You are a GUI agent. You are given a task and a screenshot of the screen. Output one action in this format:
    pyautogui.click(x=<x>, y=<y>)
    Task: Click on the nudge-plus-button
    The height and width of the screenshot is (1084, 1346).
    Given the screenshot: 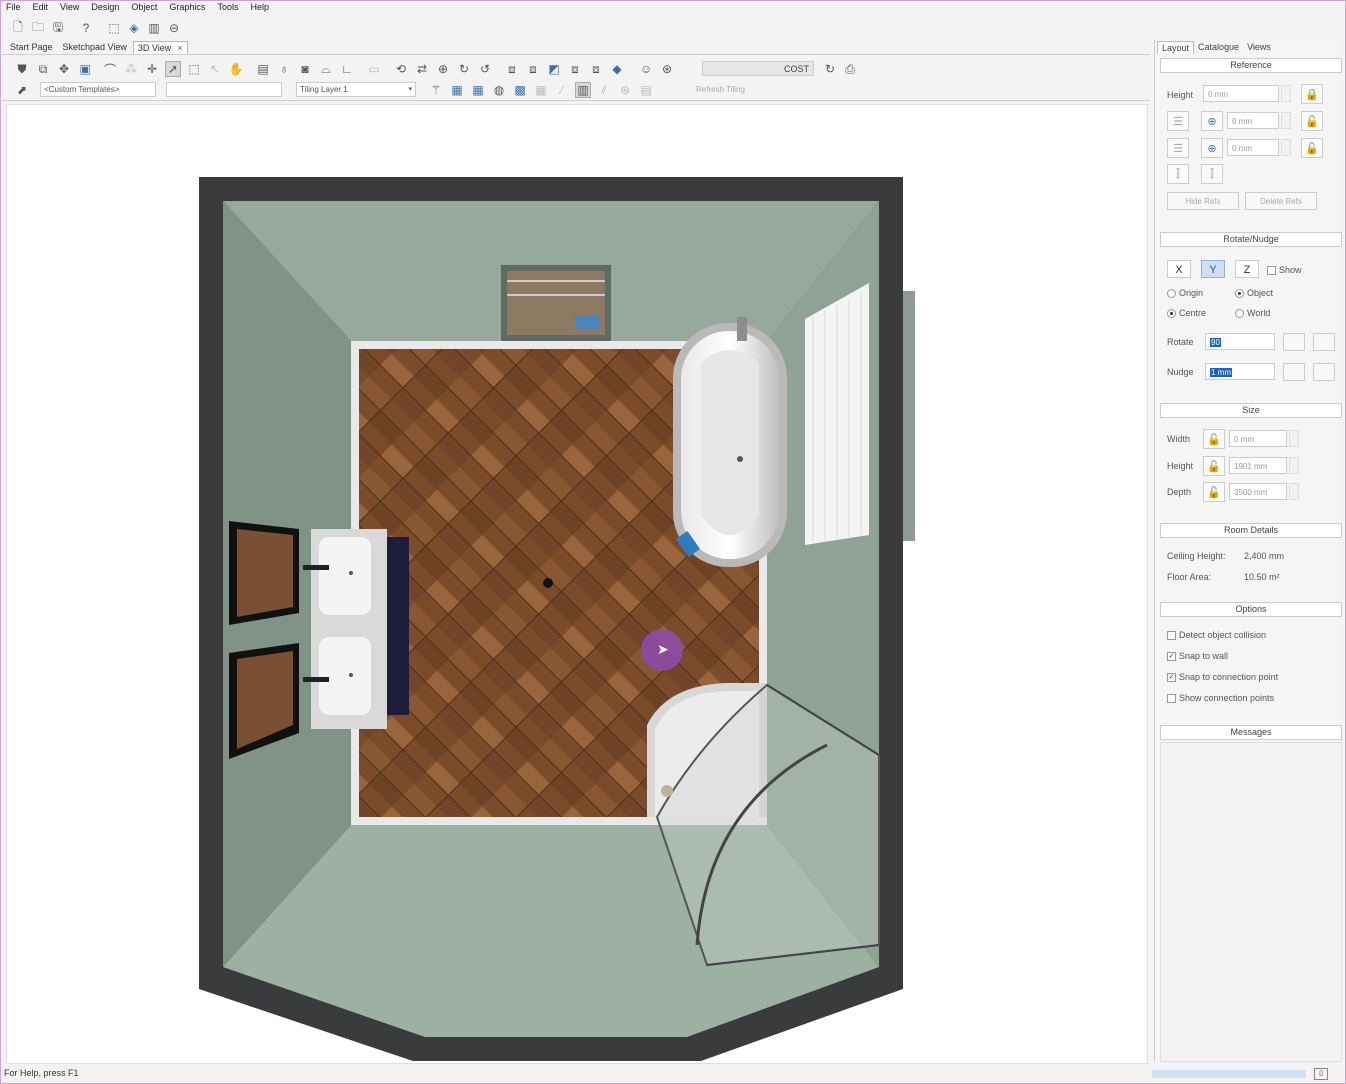 What is the action you would take?
    pyautogui.click(x=1324, y=372)
    